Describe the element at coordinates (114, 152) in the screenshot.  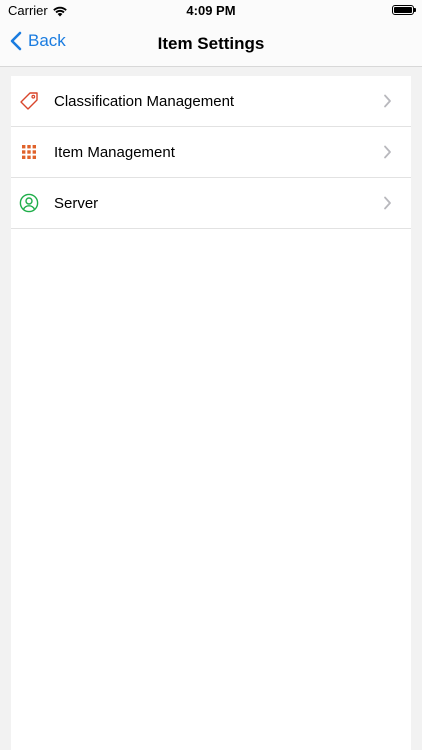
I see `row-label: Item Management` at that location.